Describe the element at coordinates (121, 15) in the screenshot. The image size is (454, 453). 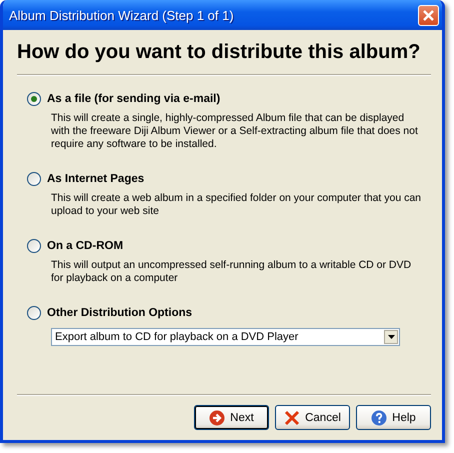
I see `window-title: Album Distribution Wizard (Step 1 of 1)` at that location.